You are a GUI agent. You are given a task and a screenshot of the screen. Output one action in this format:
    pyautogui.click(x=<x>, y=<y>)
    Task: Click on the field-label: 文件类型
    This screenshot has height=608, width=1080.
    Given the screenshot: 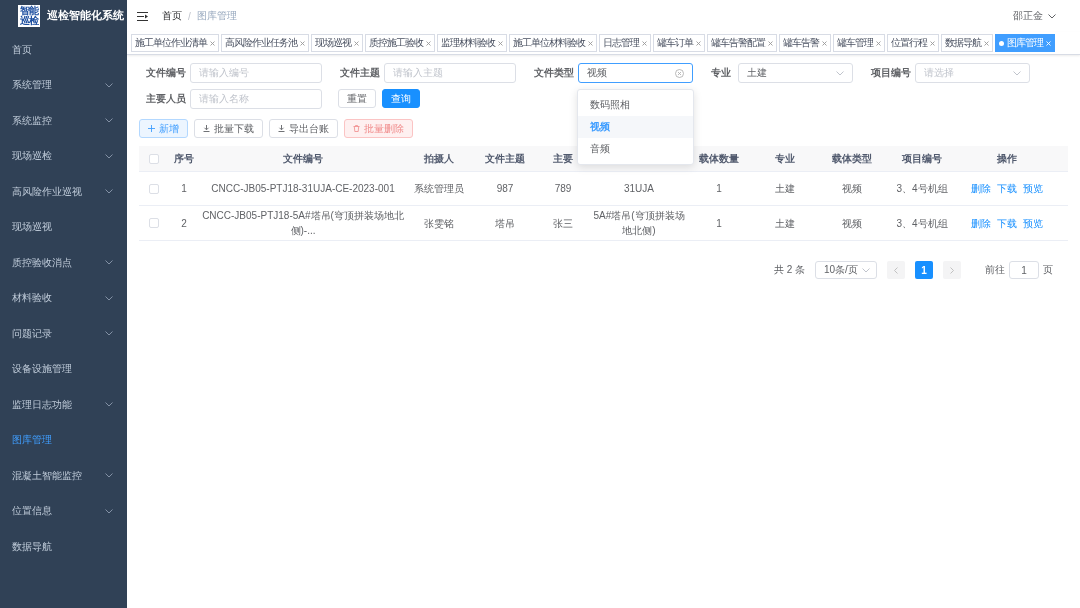 What is the action you would take?
    pyautogui.click(x=554, y=73)
    